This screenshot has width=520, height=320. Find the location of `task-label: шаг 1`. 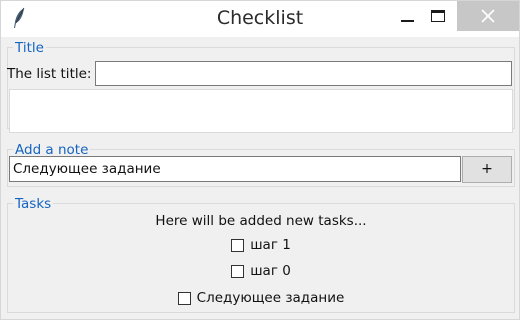

task-label: шаг 1 is located at coordinates (270, 245).